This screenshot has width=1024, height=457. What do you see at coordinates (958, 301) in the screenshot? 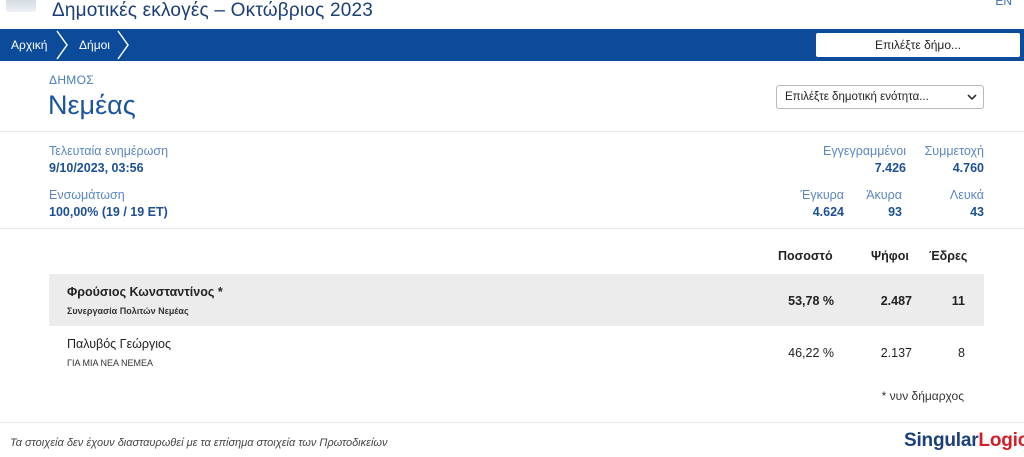
I see `candidate-seats: 11` at bounding box center [958, 301].